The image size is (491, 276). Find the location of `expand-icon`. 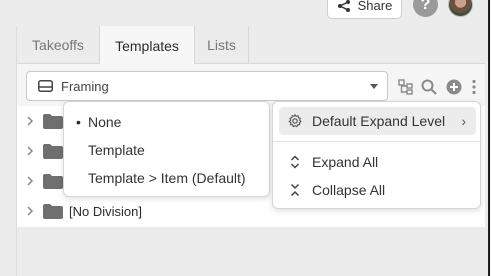

expand-icon is located at coordinates (295, 162).